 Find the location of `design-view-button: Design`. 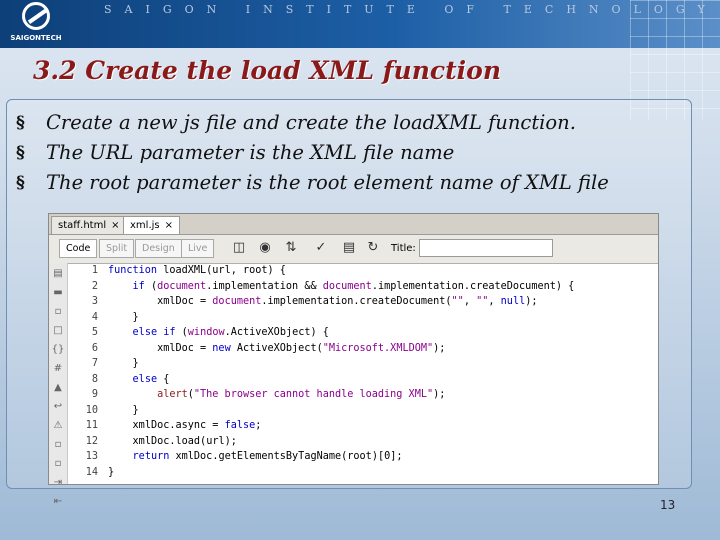

design-view-button: Design is located at coordinates (158, 248).